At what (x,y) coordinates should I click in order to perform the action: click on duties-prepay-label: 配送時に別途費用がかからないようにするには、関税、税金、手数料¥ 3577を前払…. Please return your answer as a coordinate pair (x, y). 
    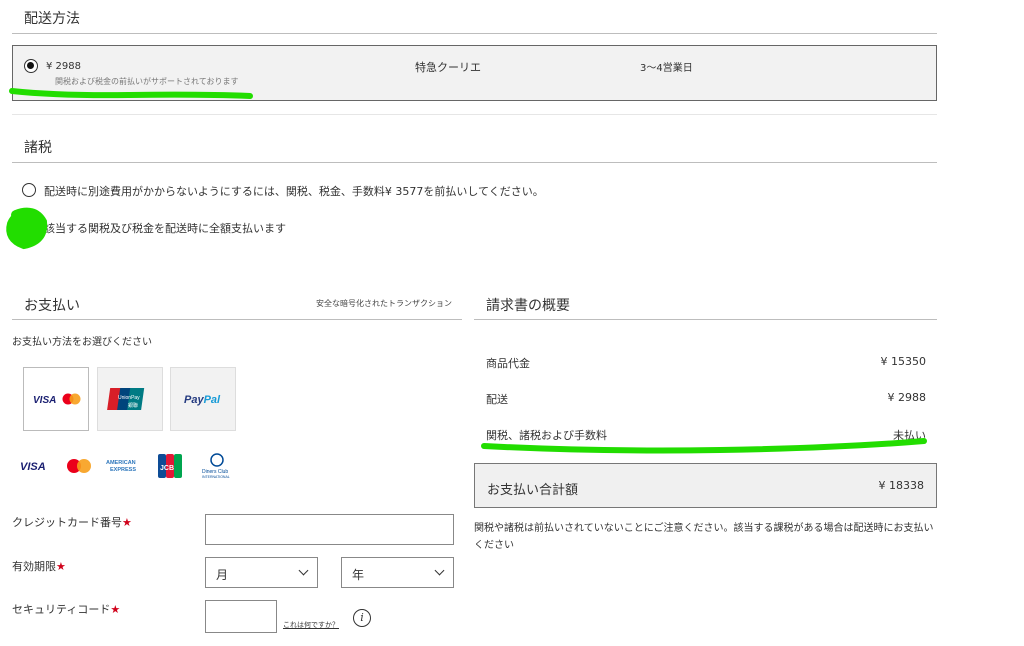
    Looking at the image, I should click on (294, 191).